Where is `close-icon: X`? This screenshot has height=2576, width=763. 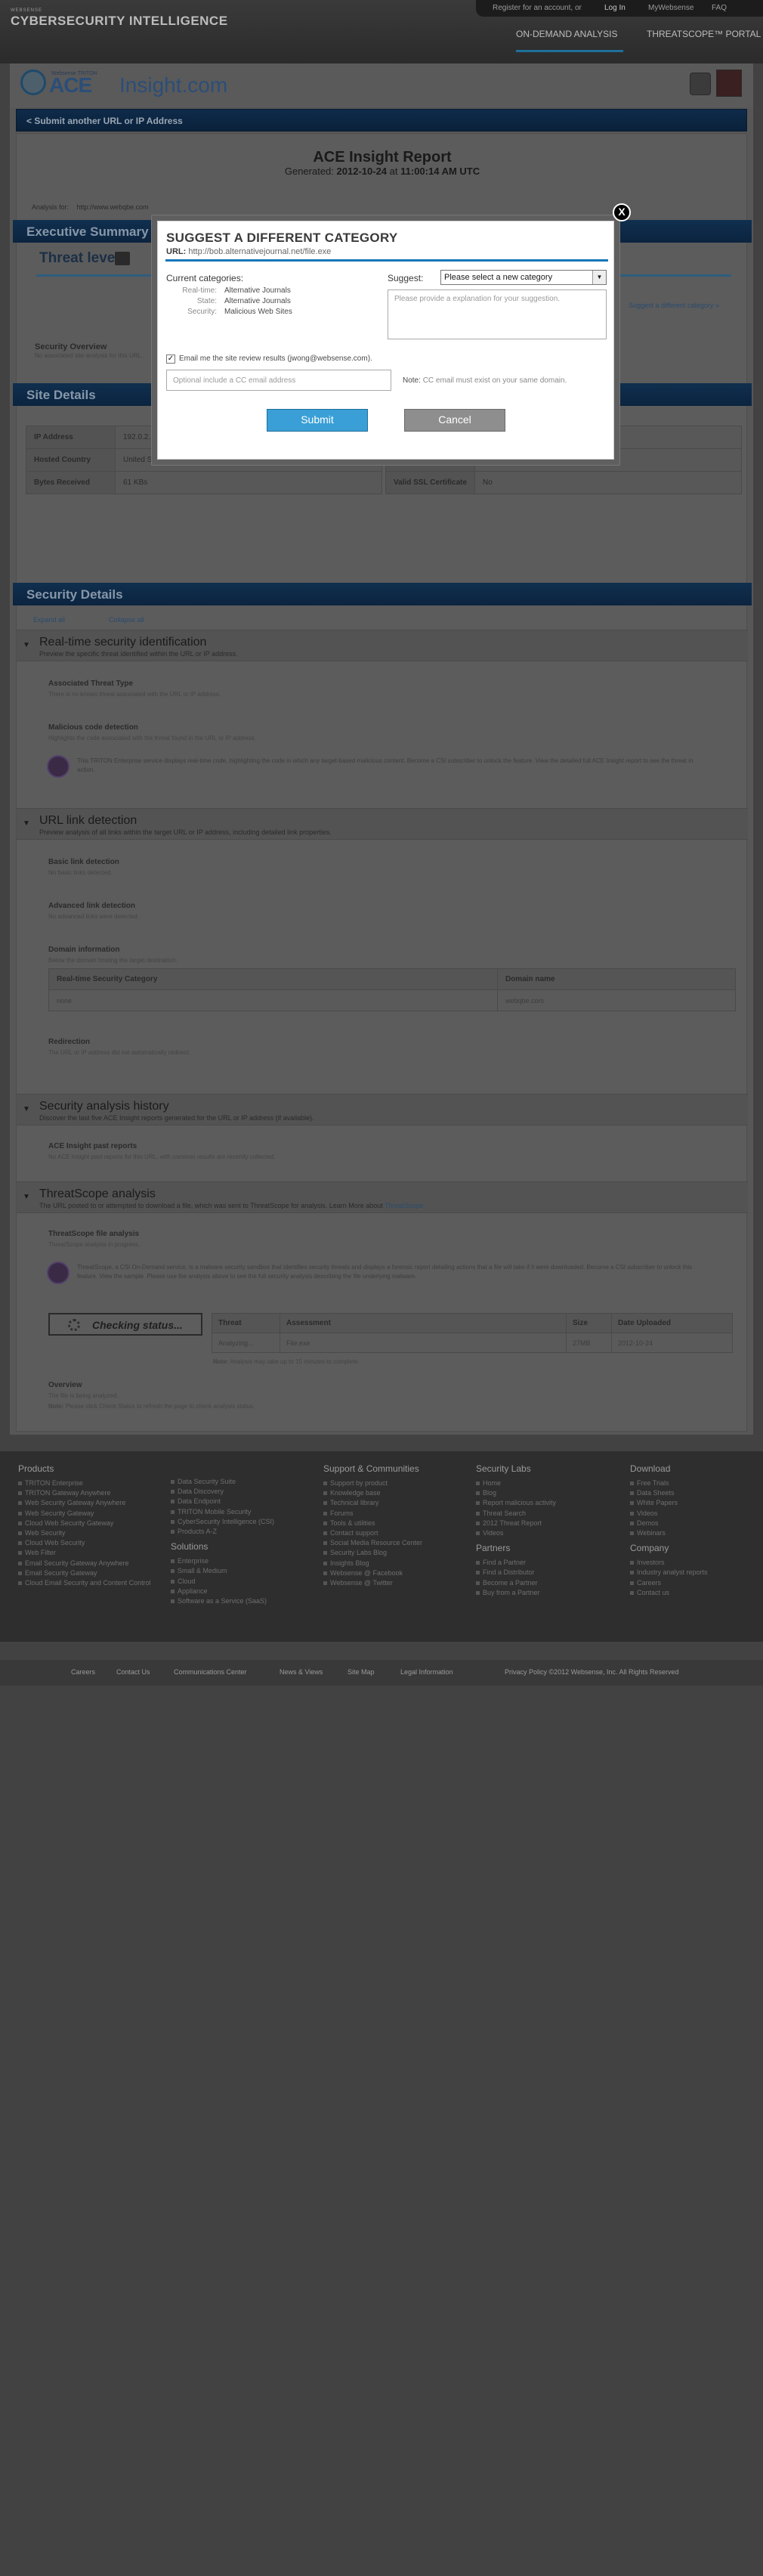
close-icon: X is located at coordinates (622, 212).